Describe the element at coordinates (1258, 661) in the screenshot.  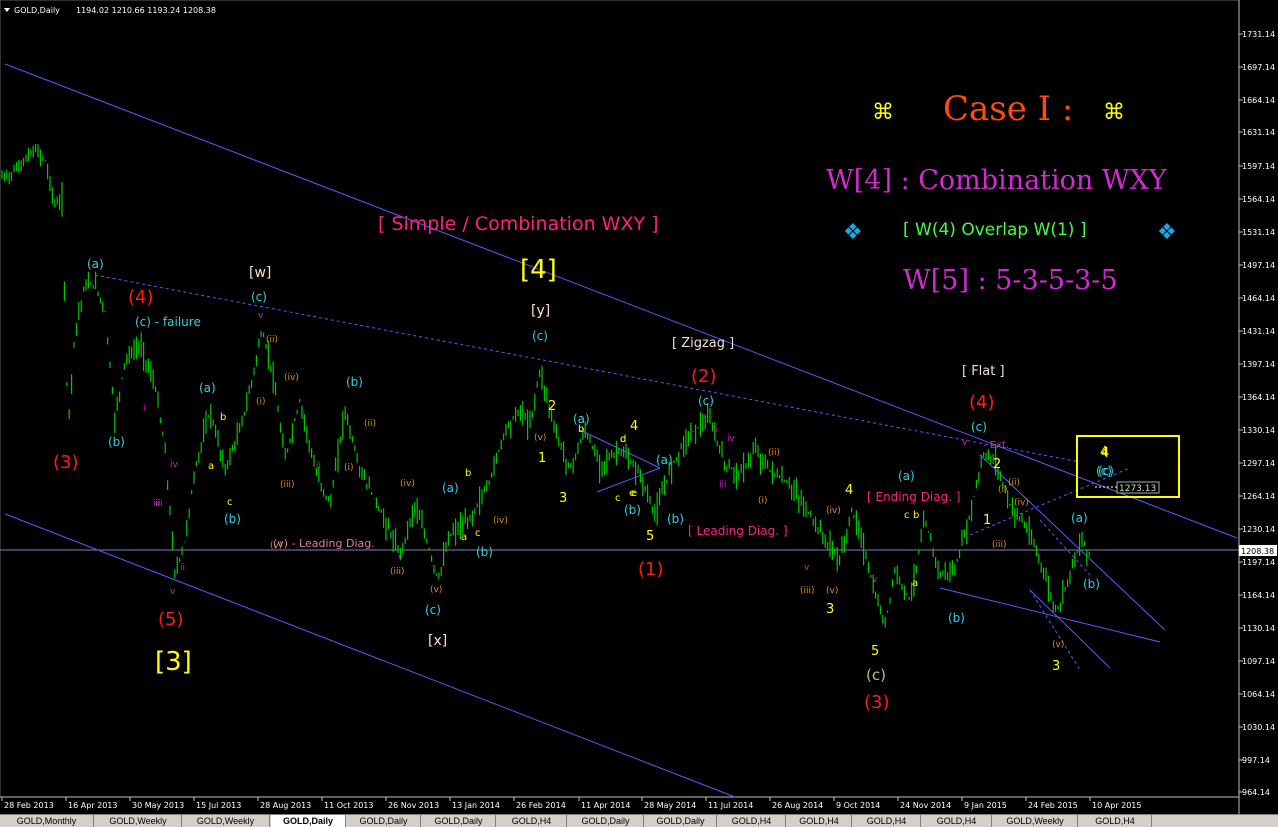
I see `price-tick-label: 1097.14` at that location.